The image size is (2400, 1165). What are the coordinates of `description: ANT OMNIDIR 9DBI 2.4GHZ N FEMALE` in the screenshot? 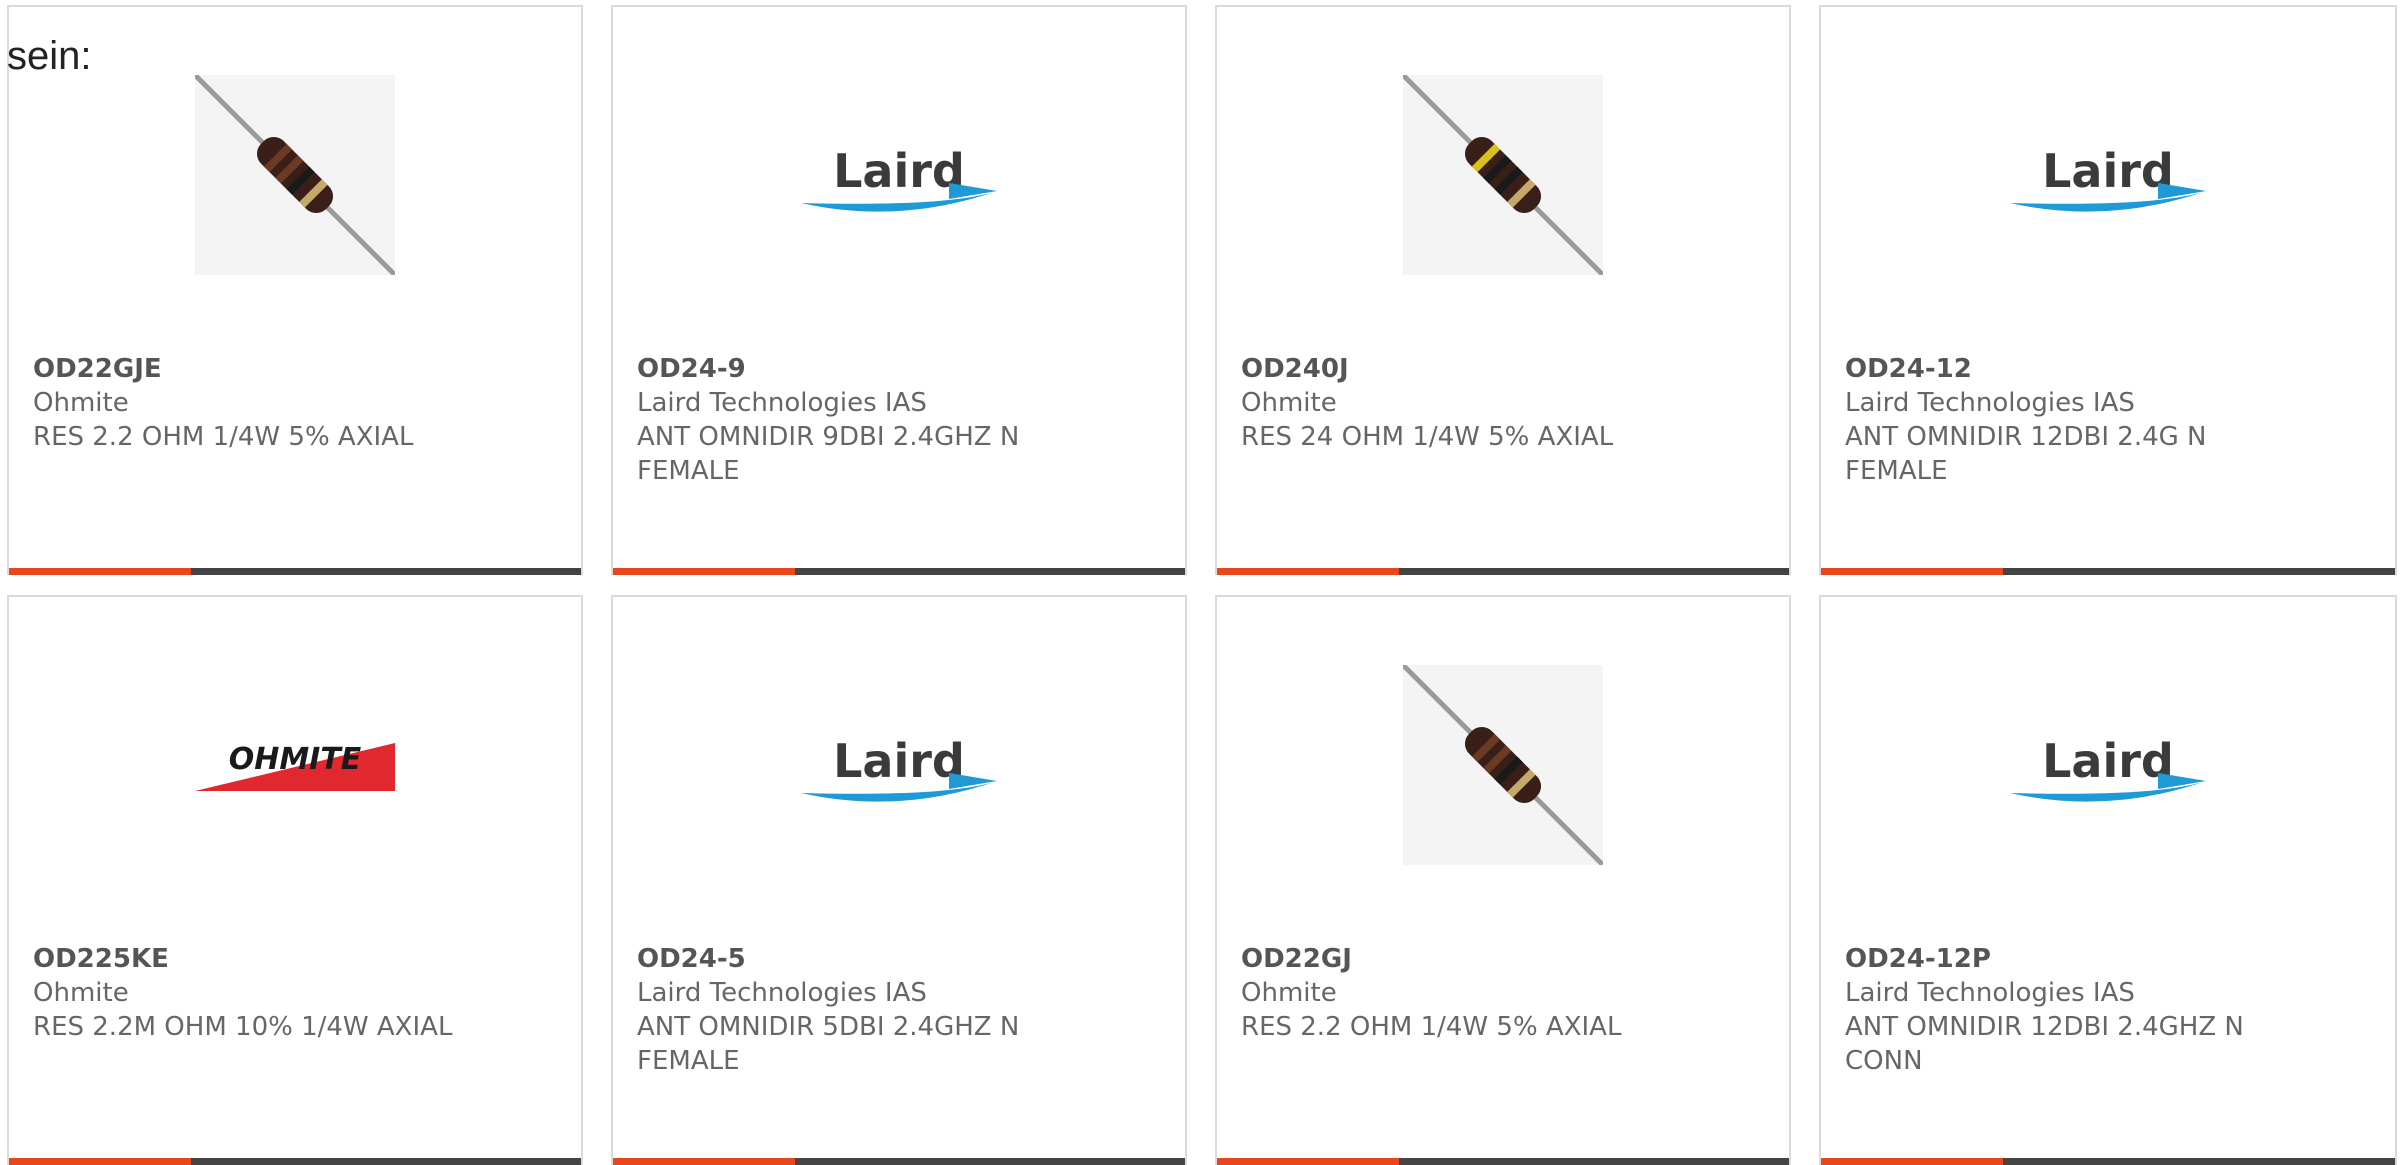 It's located at (828, 454).